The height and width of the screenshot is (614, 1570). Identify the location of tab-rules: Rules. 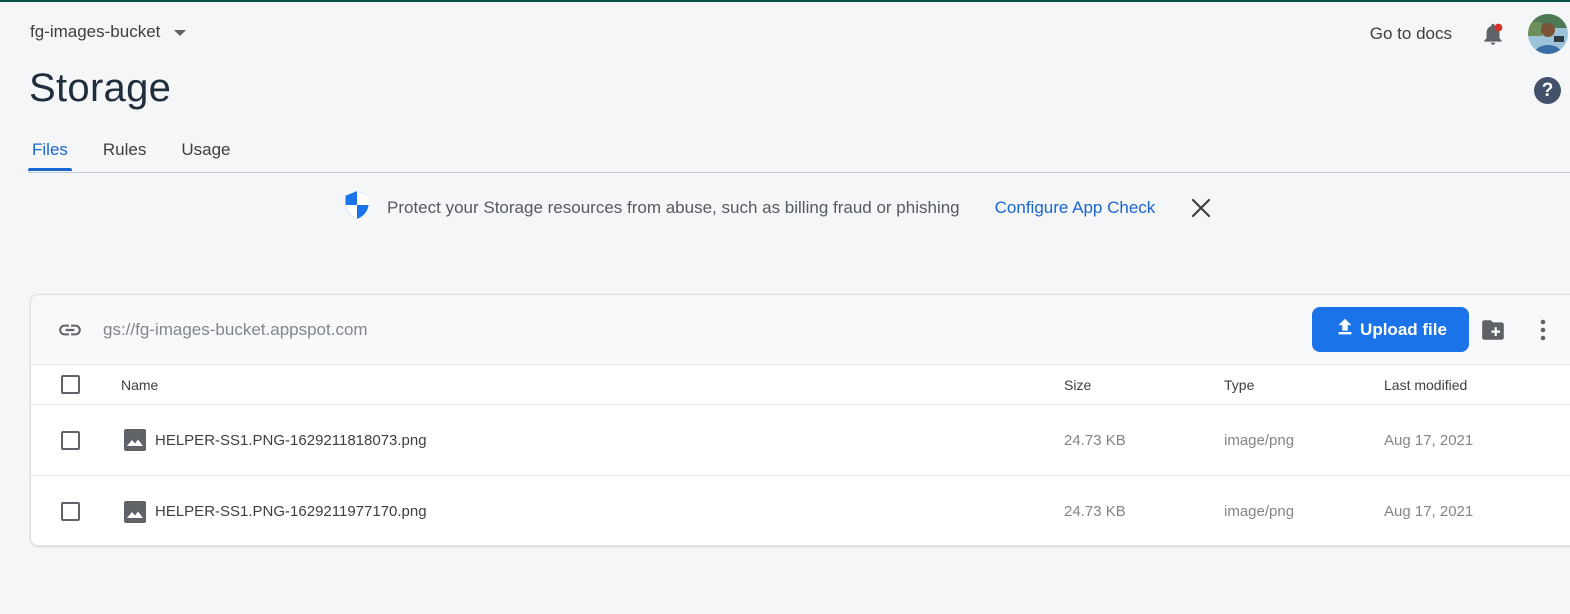
(124, 153).